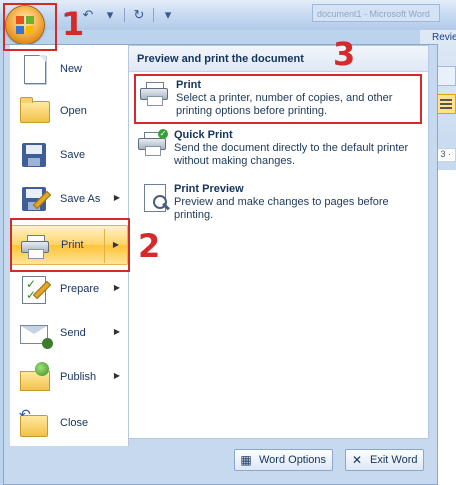  I want to click on exit-word-button: ✕ Exit Word, so click(385, 460).